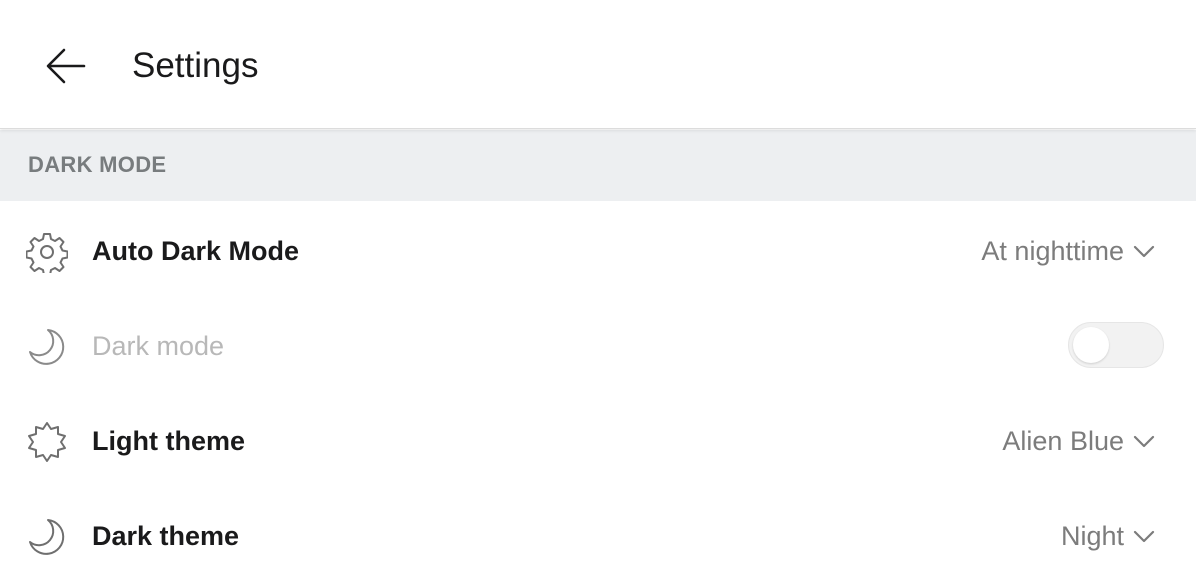 This screenshot has width=1196, height=578. What do you see at coordinates (1052, 251) in the screenshot?
I see `auto-dark-mode-value: At nighttime` at bounding box center [1052, 251].